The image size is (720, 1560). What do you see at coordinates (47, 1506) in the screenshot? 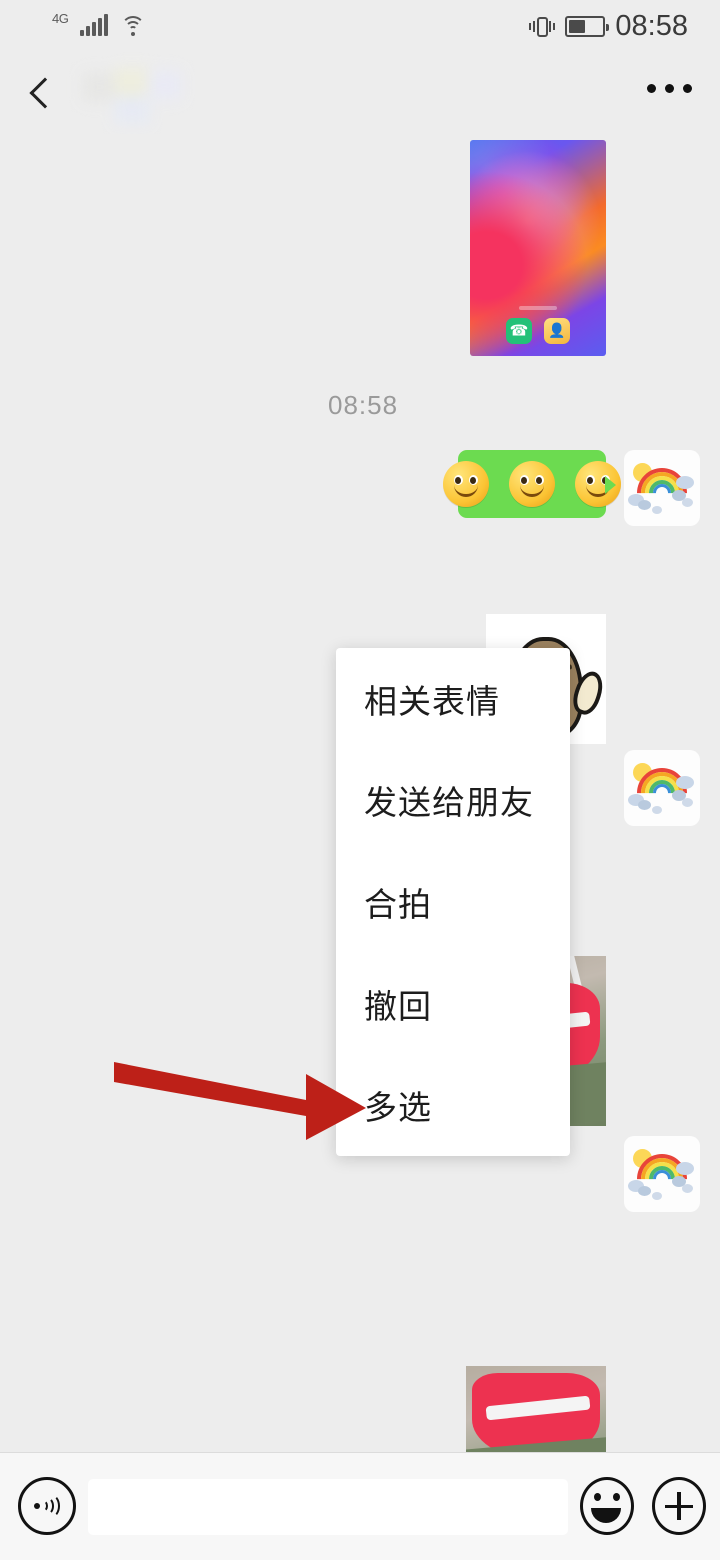
I see `voice-record-icon` at bounding box center [47, 1506].